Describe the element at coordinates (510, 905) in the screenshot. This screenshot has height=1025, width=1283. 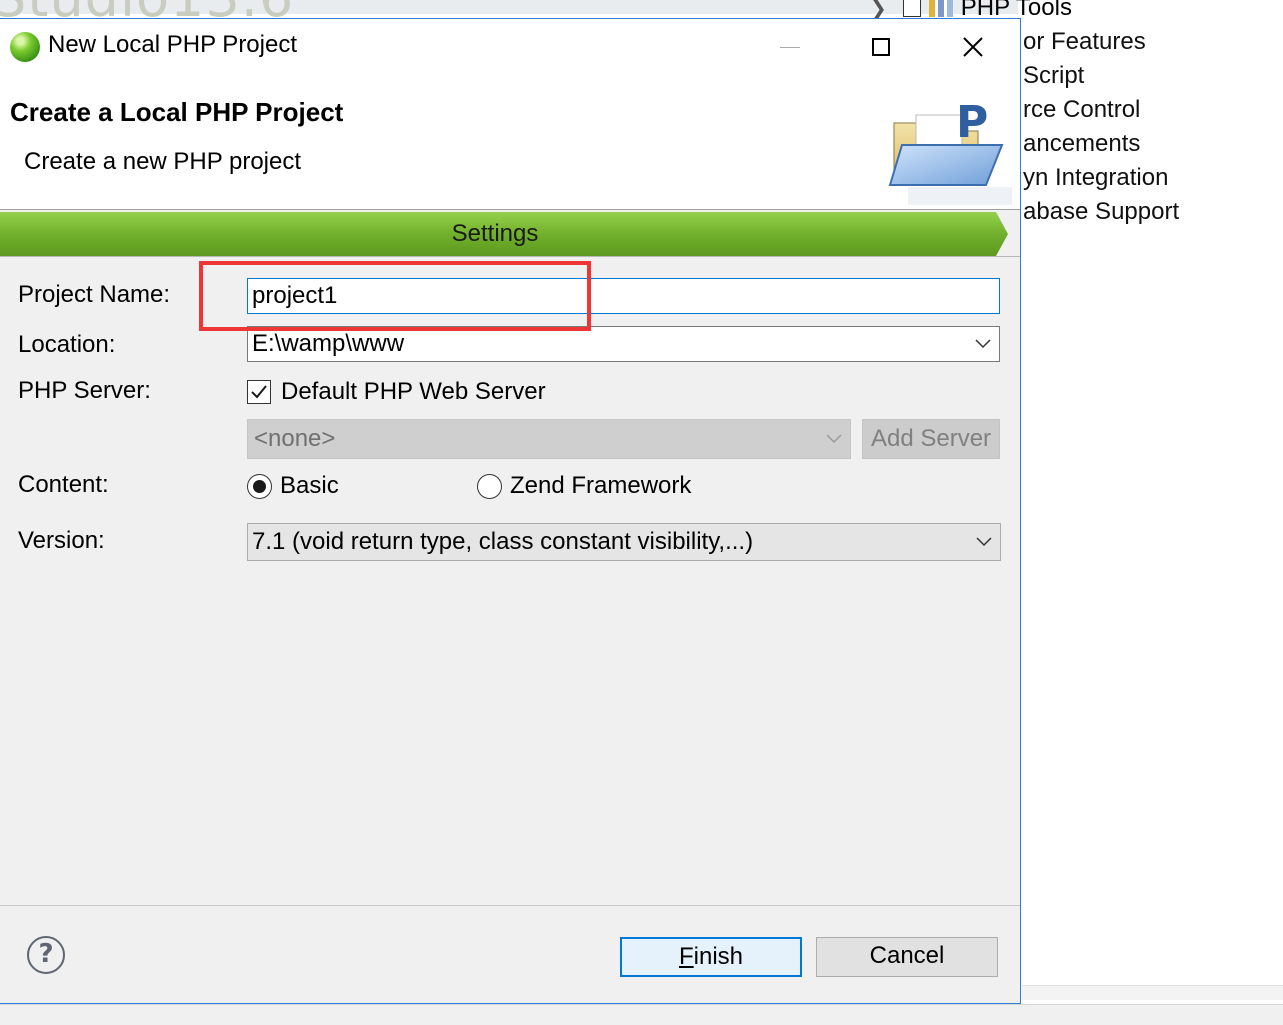
I see `footer-divider` at that location.